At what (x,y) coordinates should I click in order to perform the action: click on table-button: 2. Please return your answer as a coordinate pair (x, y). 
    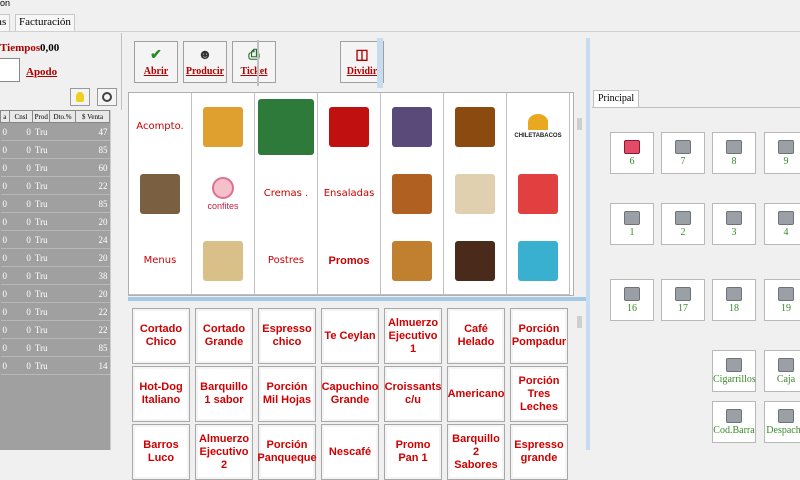
    Looking at the image, I should click on (683, 224).